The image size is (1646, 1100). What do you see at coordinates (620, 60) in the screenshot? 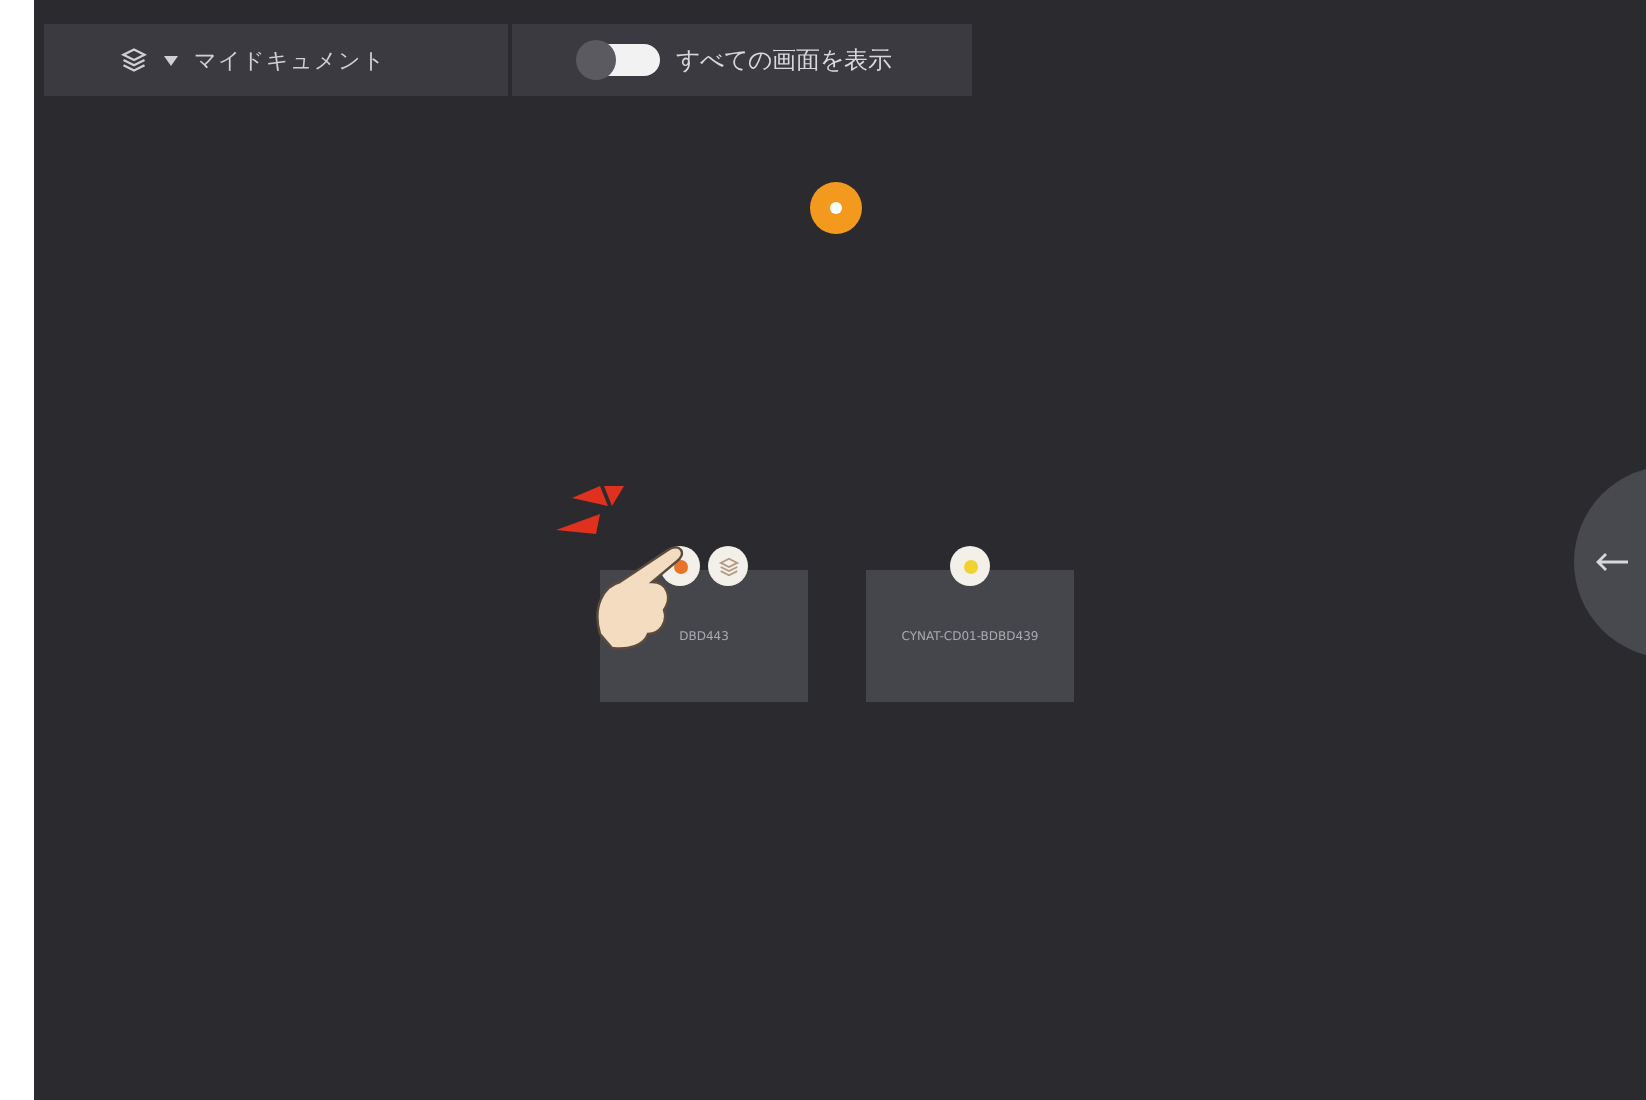
I see `show-all-toggle` at bounding box center [620, 60].